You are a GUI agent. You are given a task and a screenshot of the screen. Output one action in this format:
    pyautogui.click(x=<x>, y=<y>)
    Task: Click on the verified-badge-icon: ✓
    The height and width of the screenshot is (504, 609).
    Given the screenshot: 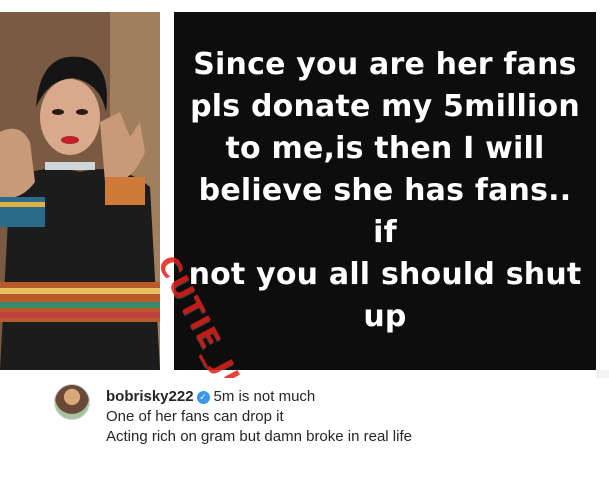 What is the action you would take?
    pyautogui.click(x=203, y=397)
    